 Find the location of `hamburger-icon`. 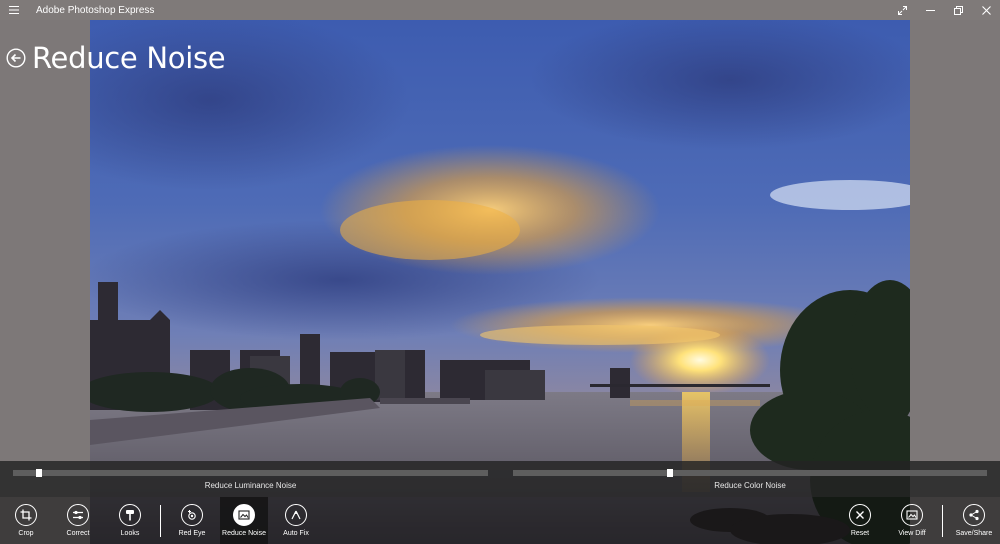

hamburger-icon is located at coordinates (14, 10).